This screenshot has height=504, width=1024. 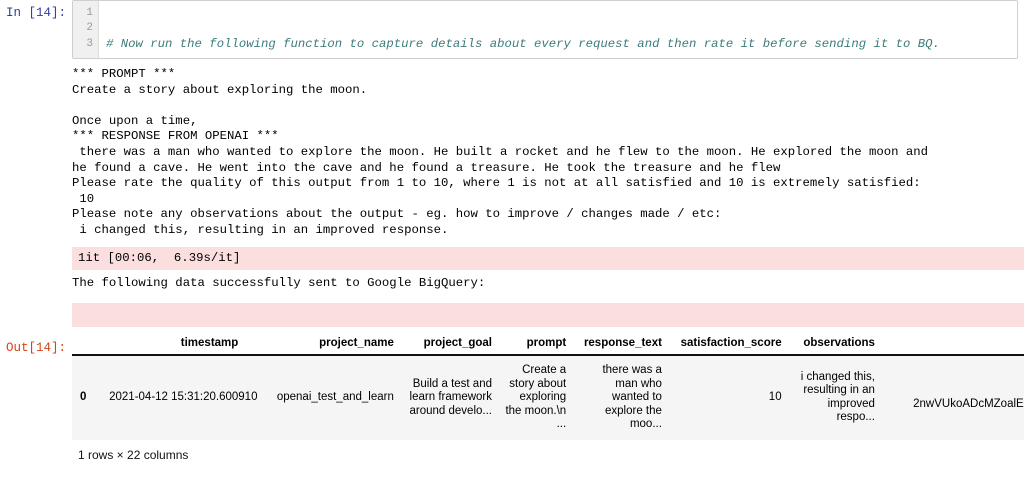 What do you see at coordinates (952, 397) in the screenshot?
I see `cell-response-id: cmpl-2nwVUkoADcMZoalEbLkvShIj8EwIG` at bounding box center [952, 397].